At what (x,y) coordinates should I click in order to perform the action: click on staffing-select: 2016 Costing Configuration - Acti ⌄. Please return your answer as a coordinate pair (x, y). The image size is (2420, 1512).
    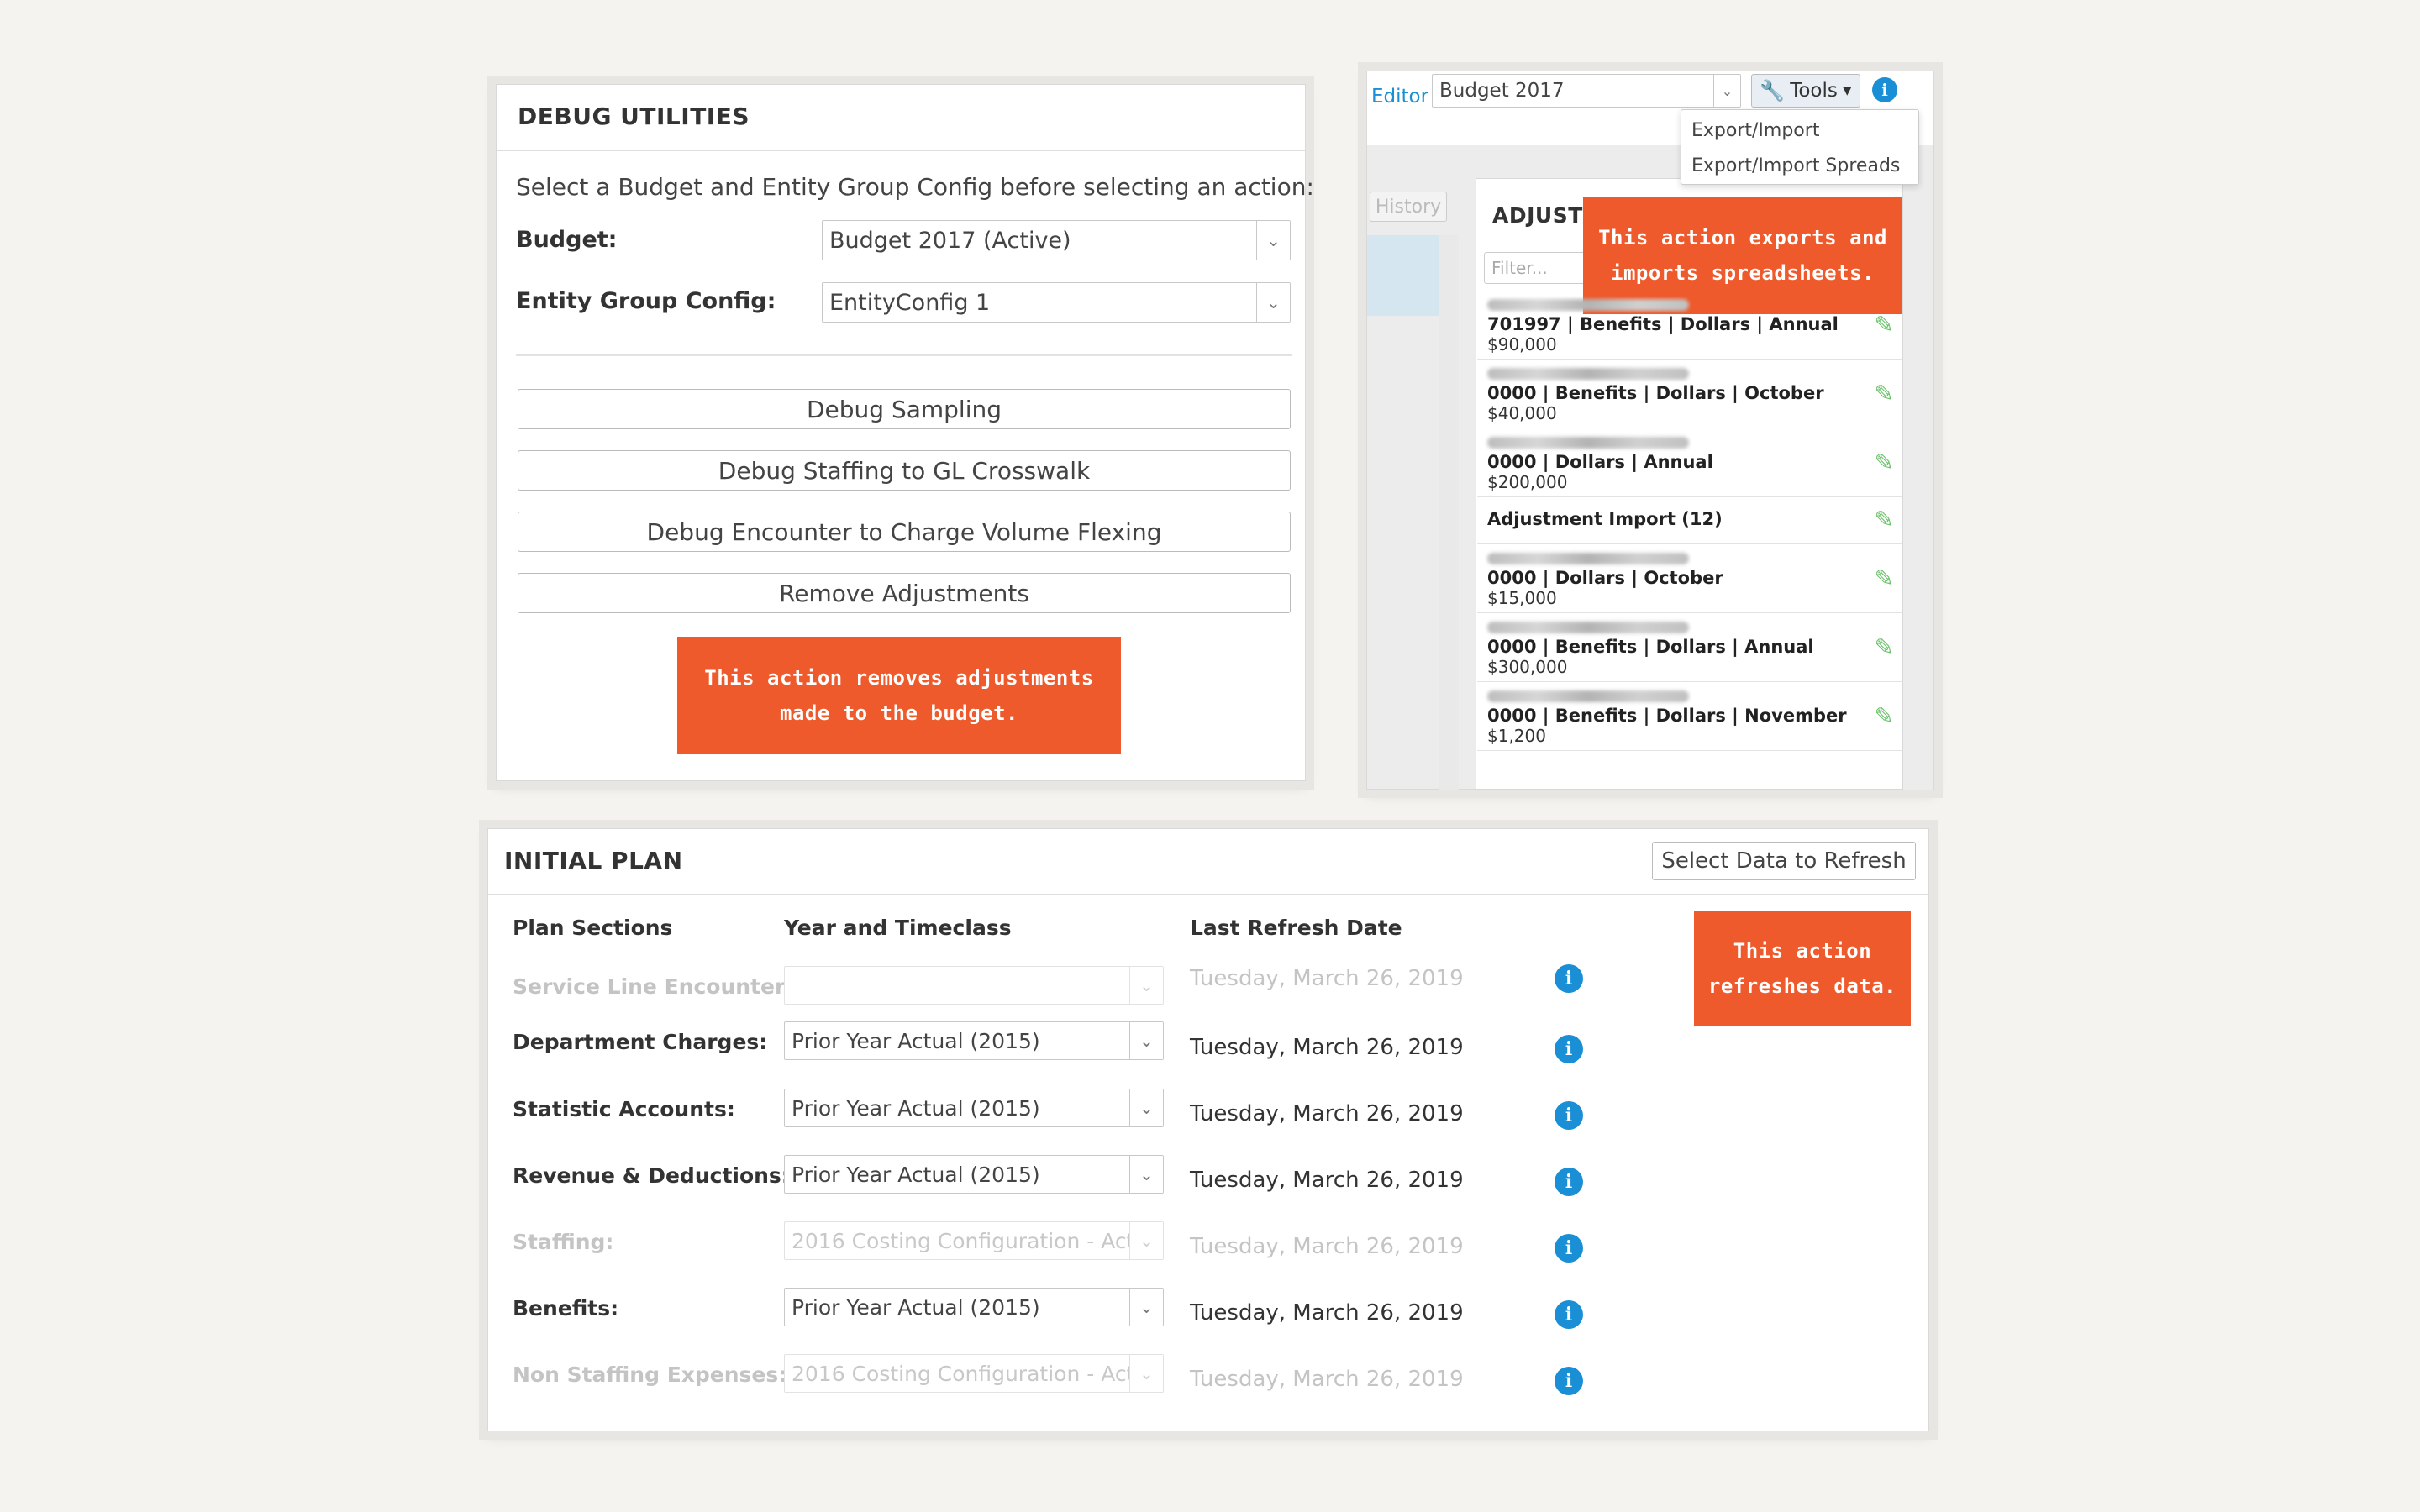
    Looking at the image, I should click on (974, 1240).